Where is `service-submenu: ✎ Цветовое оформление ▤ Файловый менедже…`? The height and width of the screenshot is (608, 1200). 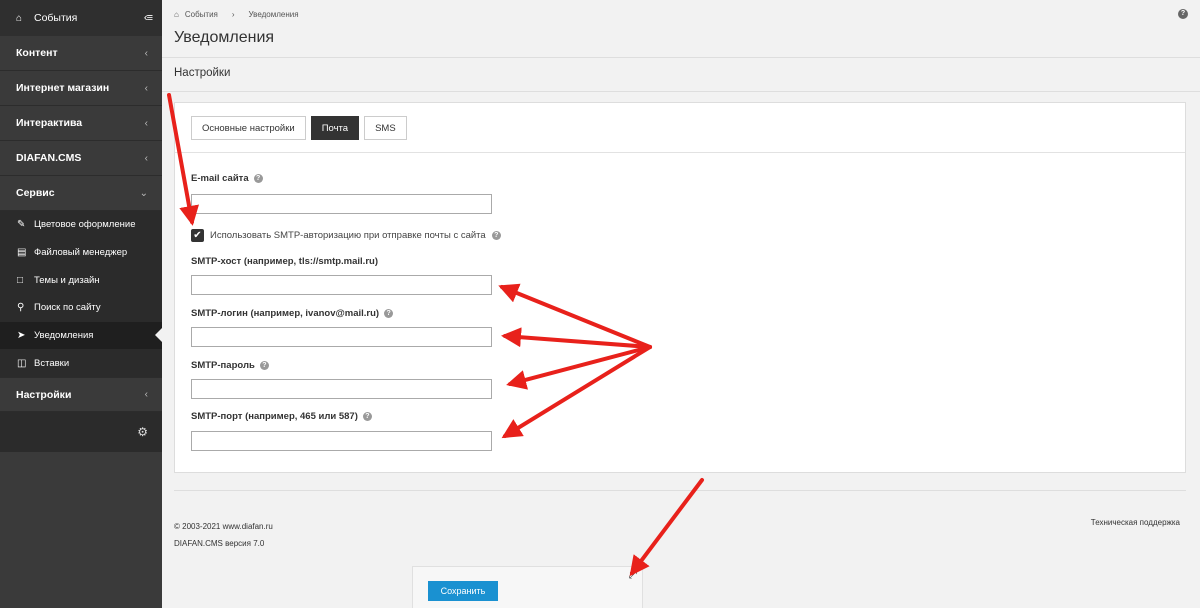
service-submenu: ✎ Цветовое оформление ▤ Файловый менедже… is located at coordinates (81, 294).